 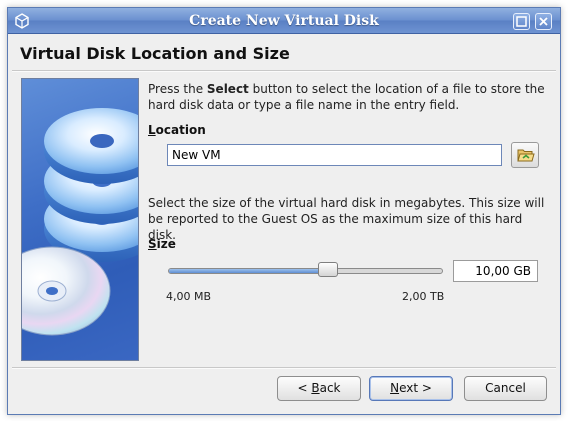 I want to click on size-slider-track, so click(x=305, y=271).